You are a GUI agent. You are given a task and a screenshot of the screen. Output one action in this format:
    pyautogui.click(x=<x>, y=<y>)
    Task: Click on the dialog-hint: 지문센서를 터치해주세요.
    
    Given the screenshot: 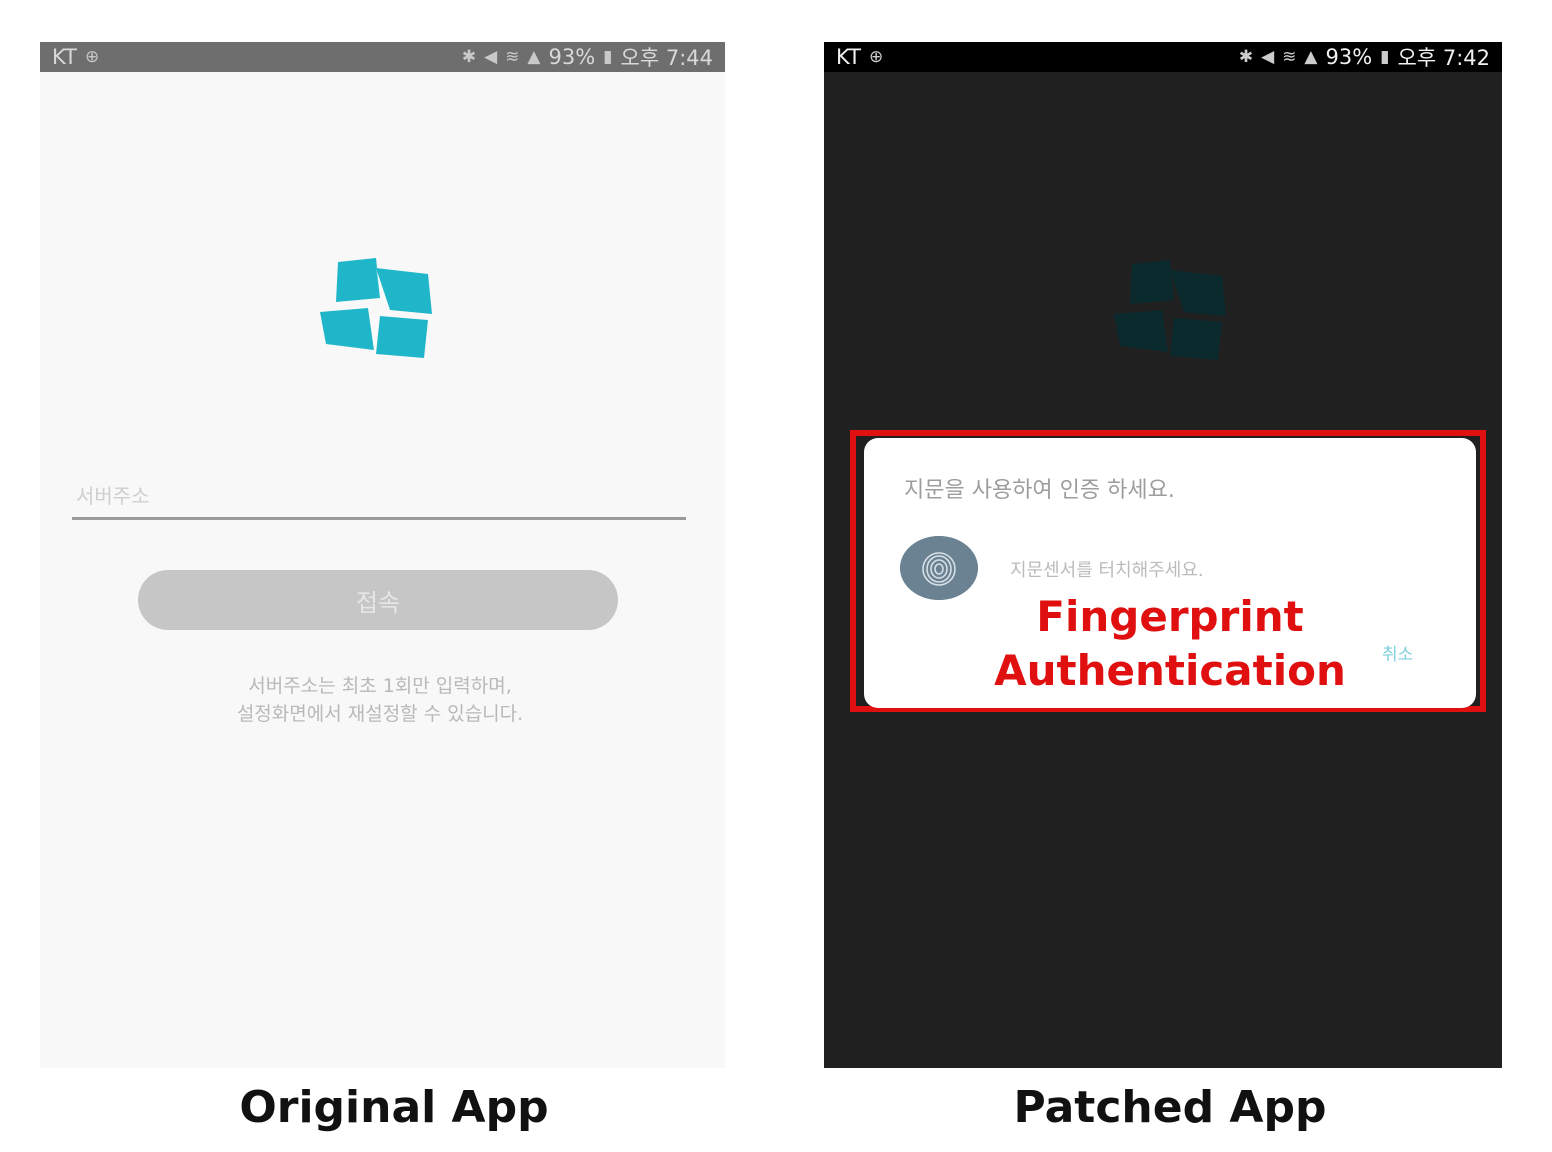 What is the action you would take?
    pyautogui.click(x=1107, y=570)
    